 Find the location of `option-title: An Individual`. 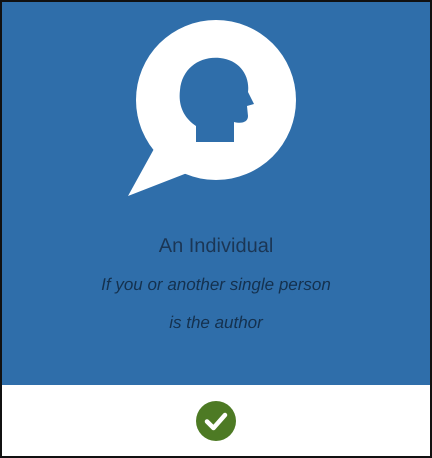

option-title: An Individual is located at coordinates (216, 246).